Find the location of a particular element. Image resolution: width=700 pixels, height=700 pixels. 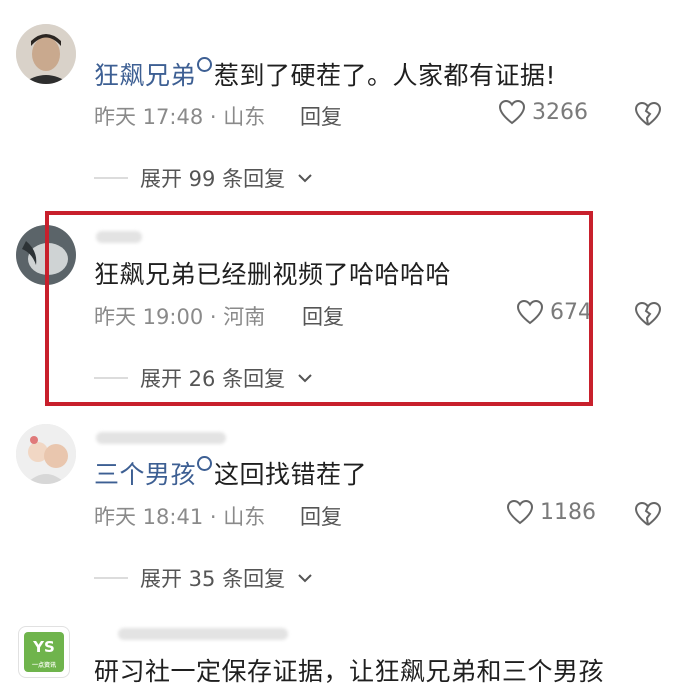

comment-text: 狂飙兄弟 惹到了硬茬了。人家都有证据! is located at coordinates (325, 74).